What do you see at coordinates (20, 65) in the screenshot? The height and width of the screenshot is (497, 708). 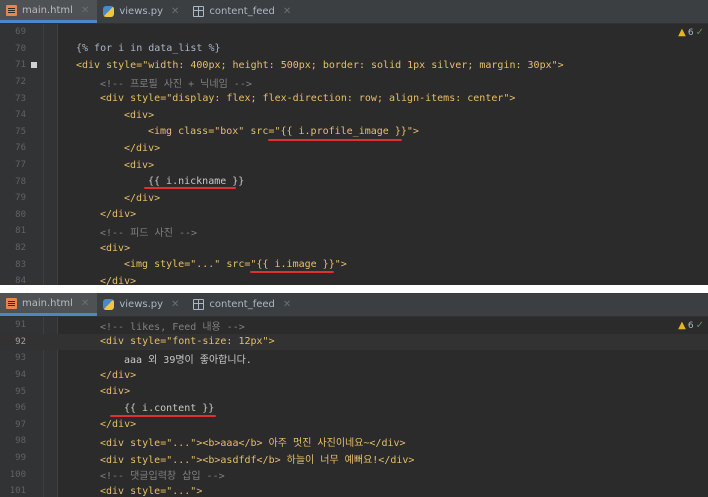 I see `line-number: 71` at bounding box center [20, 65].